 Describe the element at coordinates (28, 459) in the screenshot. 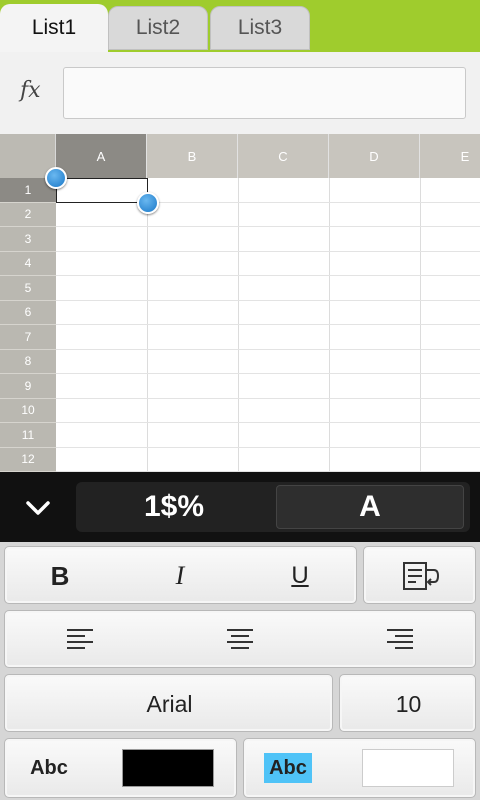

I see `row-header-12: 12` at that location.